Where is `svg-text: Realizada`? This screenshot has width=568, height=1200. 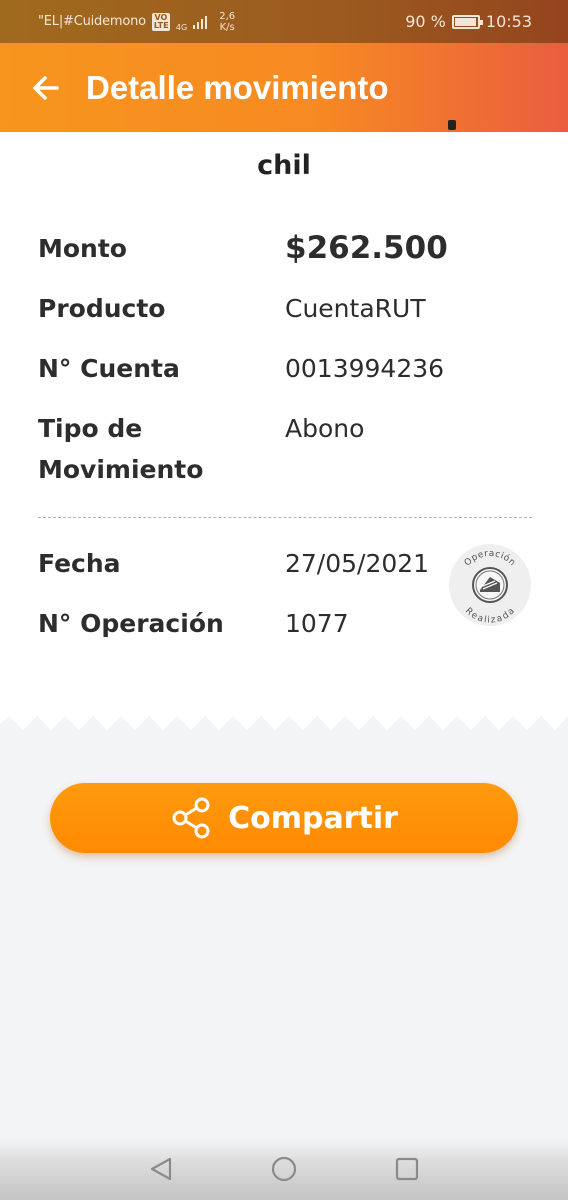 svg-text: Realizada is located at coordinates (490, 616).